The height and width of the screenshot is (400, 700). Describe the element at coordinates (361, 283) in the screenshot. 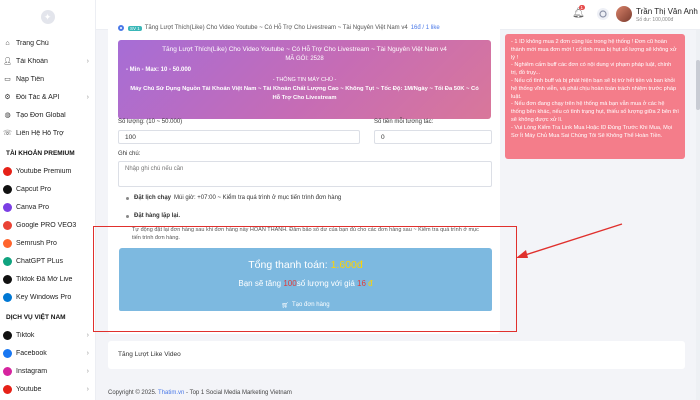

I see `sub-price: 16` at that location.